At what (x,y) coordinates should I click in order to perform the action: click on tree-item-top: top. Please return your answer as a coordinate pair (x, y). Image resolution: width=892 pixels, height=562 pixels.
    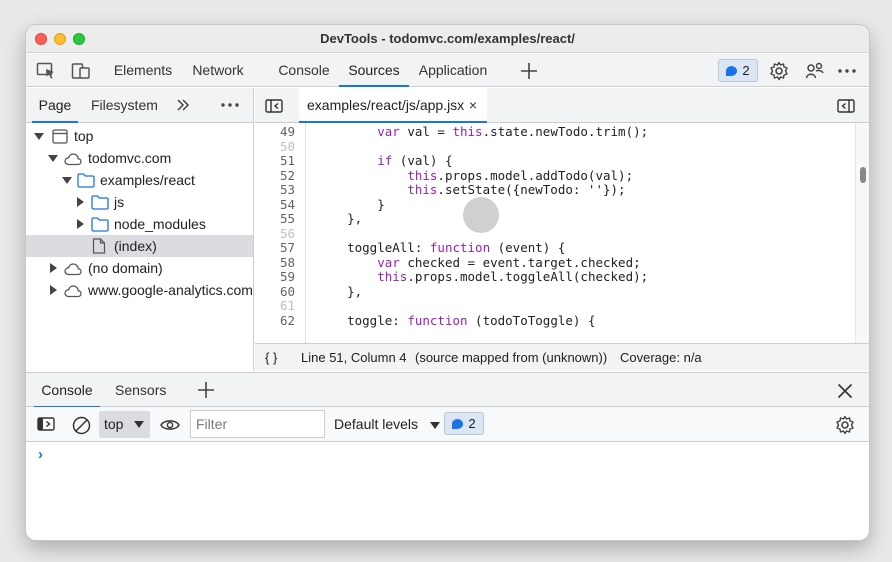
    Looking at the image, I should click on (139, 136).